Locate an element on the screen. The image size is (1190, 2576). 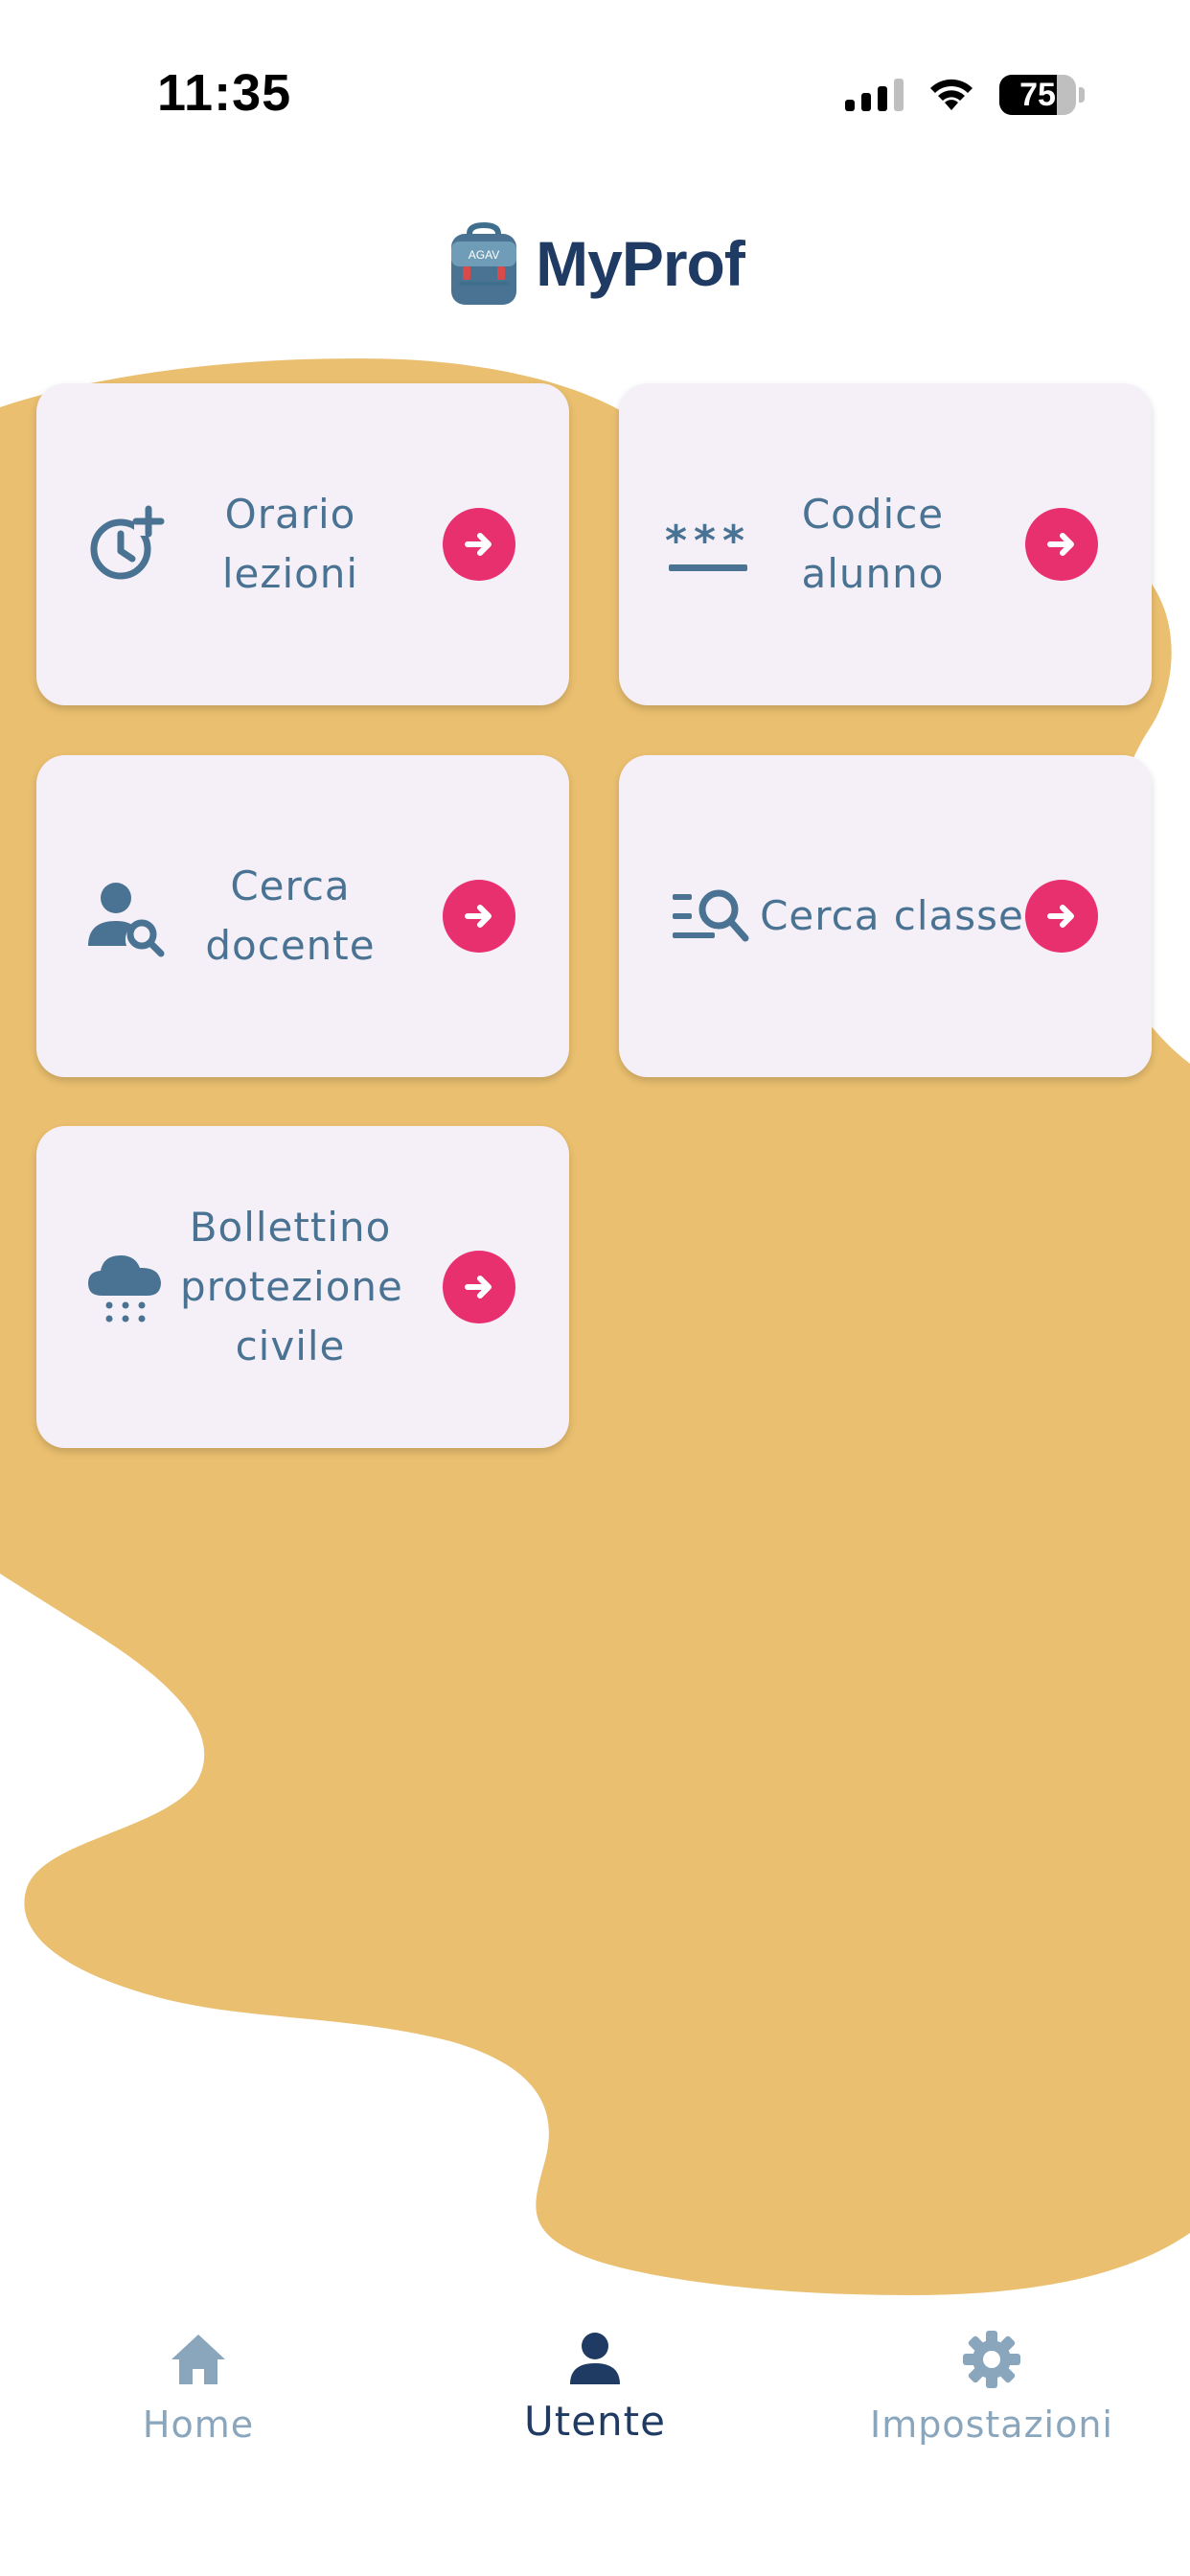
card-codice-alunno: * * * Codice alunno is located at coordinates (886, 544).